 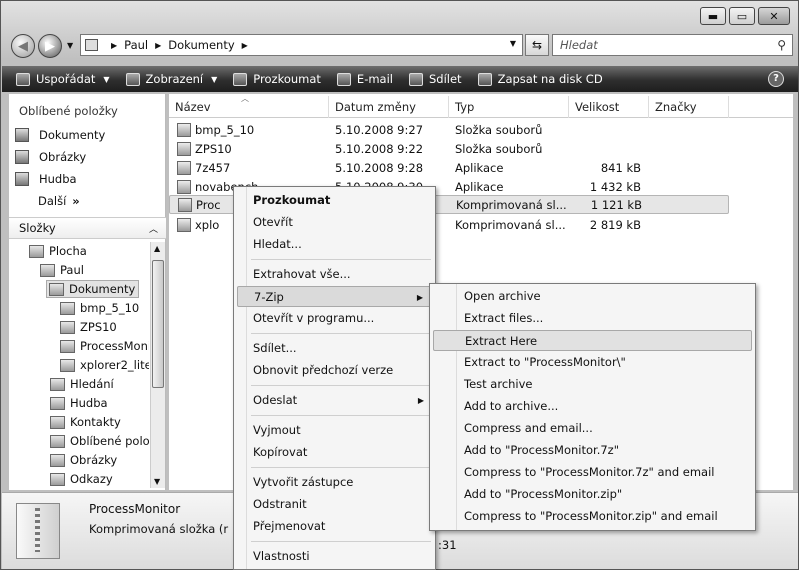 What do you see at coordinates (334, 370) in the screenshot?
I see `menu-item-restore-versions: Obnovit předchozí verze` at bounding box center [334, 370].